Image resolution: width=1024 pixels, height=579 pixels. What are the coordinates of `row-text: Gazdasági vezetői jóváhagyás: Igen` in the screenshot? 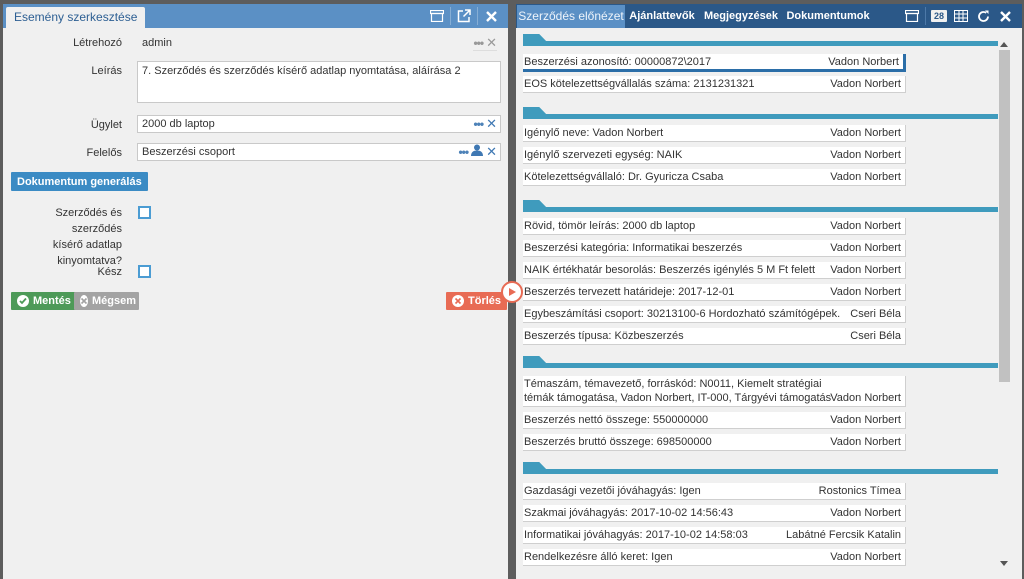 It's located at (612, 491).